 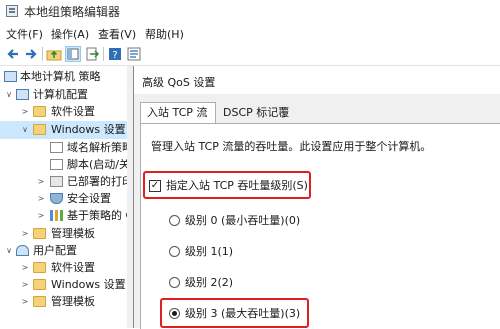 I want to click on radio-label: 级别 1(1), so click(x=209, y=251).